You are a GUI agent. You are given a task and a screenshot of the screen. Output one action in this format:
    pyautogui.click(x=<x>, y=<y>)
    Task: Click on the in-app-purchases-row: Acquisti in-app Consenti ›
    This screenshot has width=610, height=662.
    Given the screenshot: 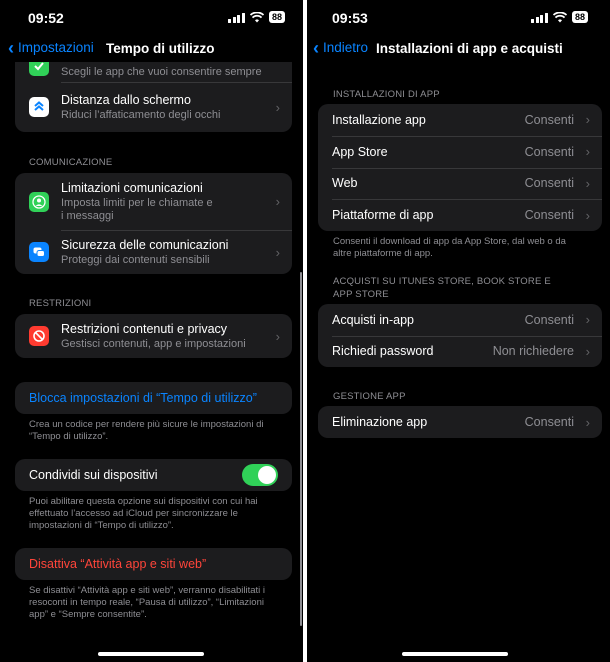 What is the action you would take?
    pyautogui.click(x=460, y=320)
    